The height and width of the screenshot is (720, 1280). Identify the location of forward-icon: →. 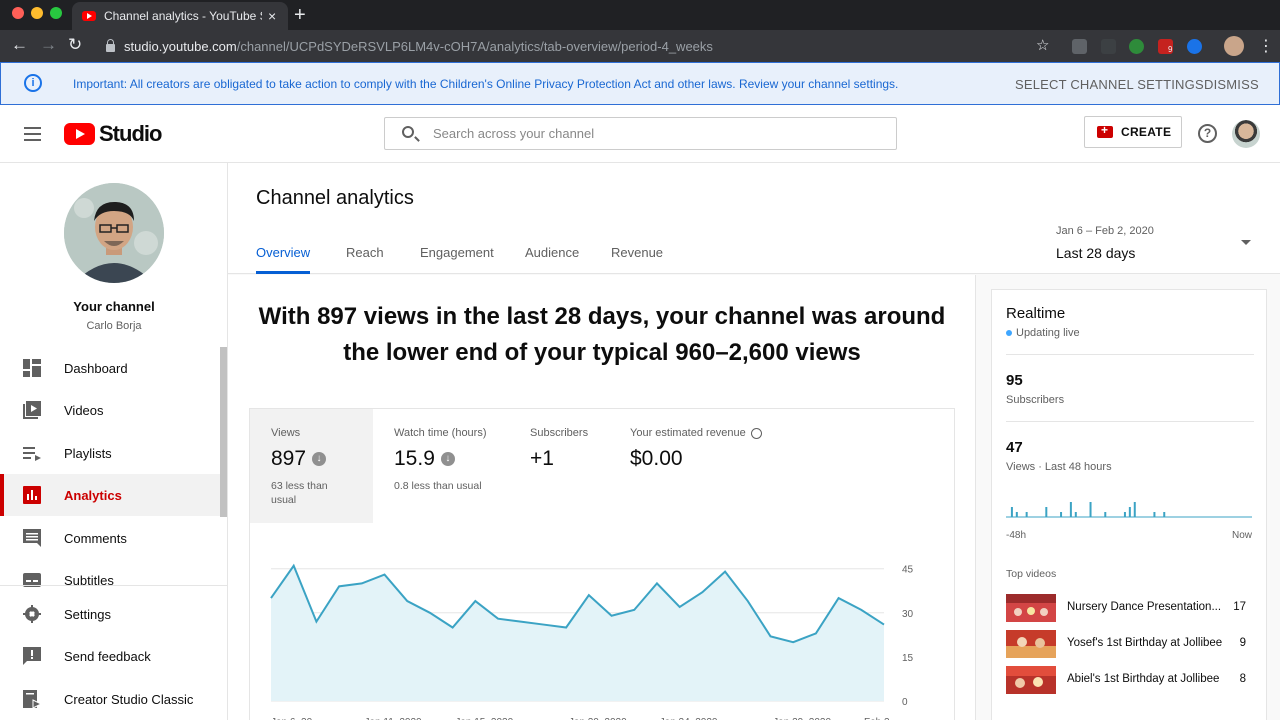
(48, 45).